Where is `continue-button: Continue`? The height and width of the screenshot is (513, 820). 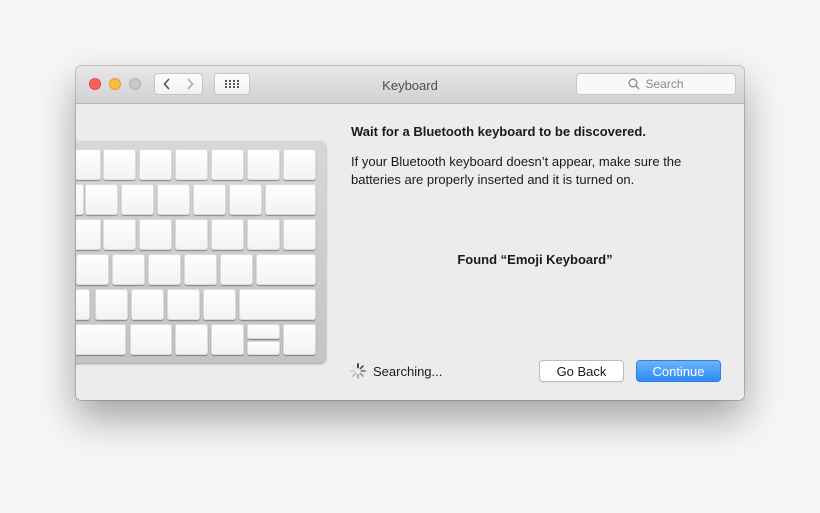
continue-button: Continue is located at coordinates (678, 371).